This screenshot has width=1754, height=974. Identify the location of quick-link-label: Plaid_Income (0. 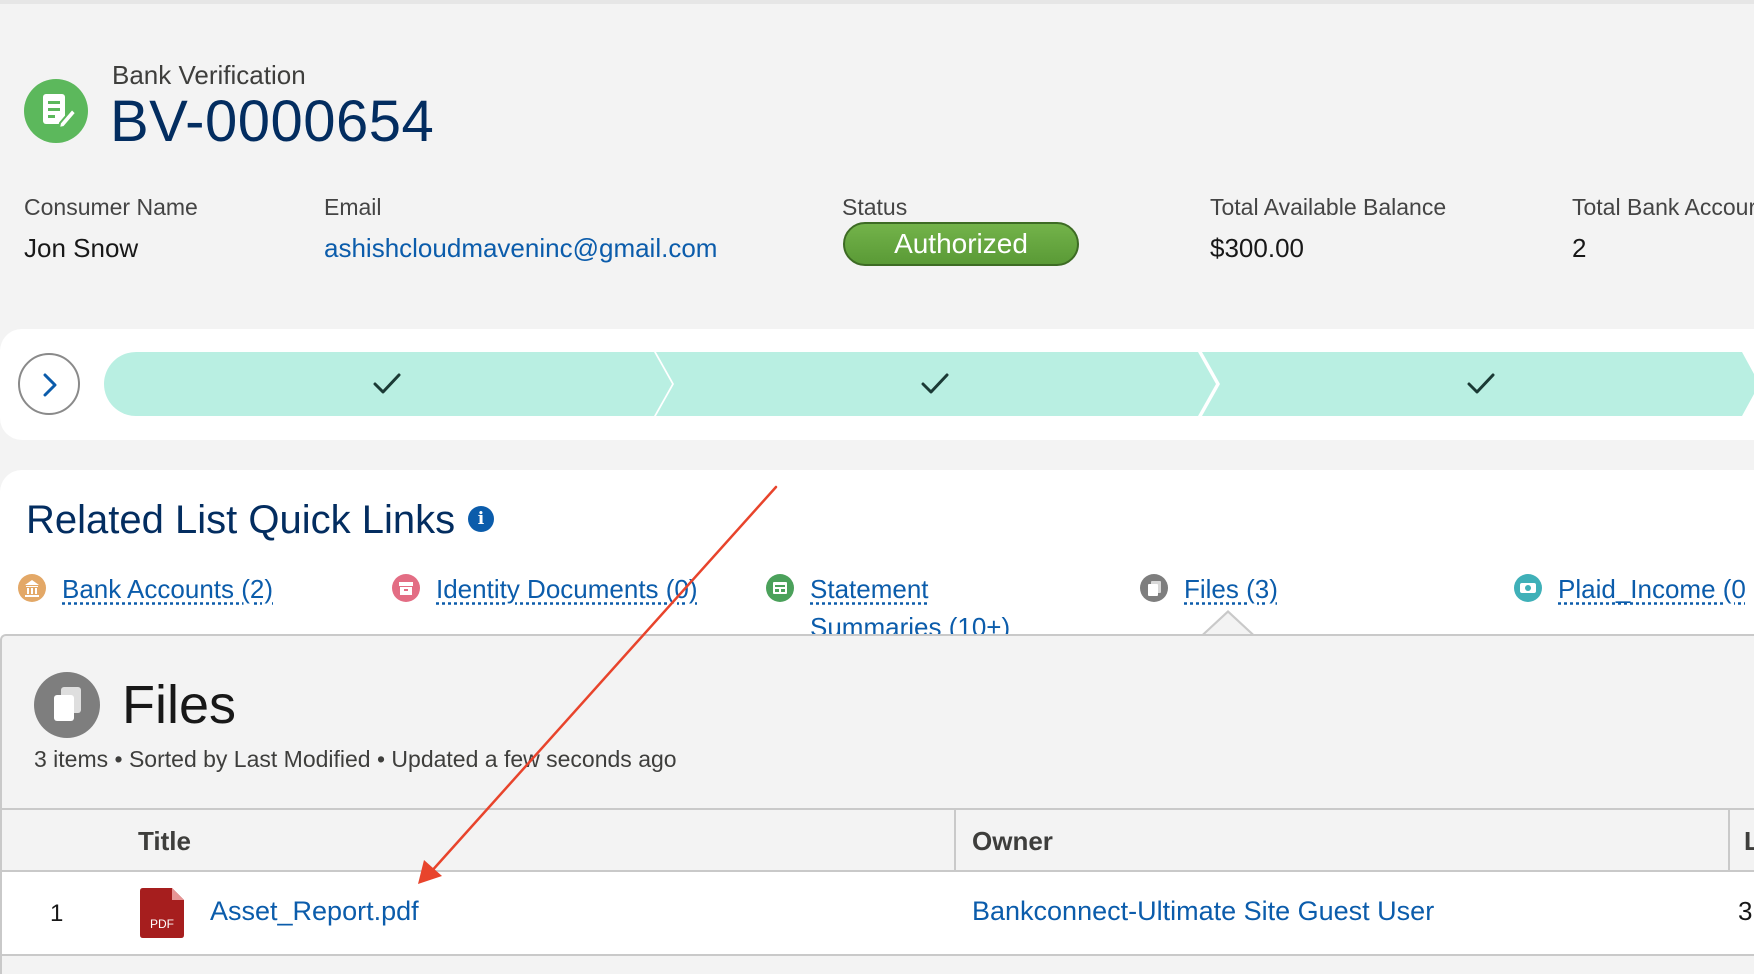
(1652, 589).